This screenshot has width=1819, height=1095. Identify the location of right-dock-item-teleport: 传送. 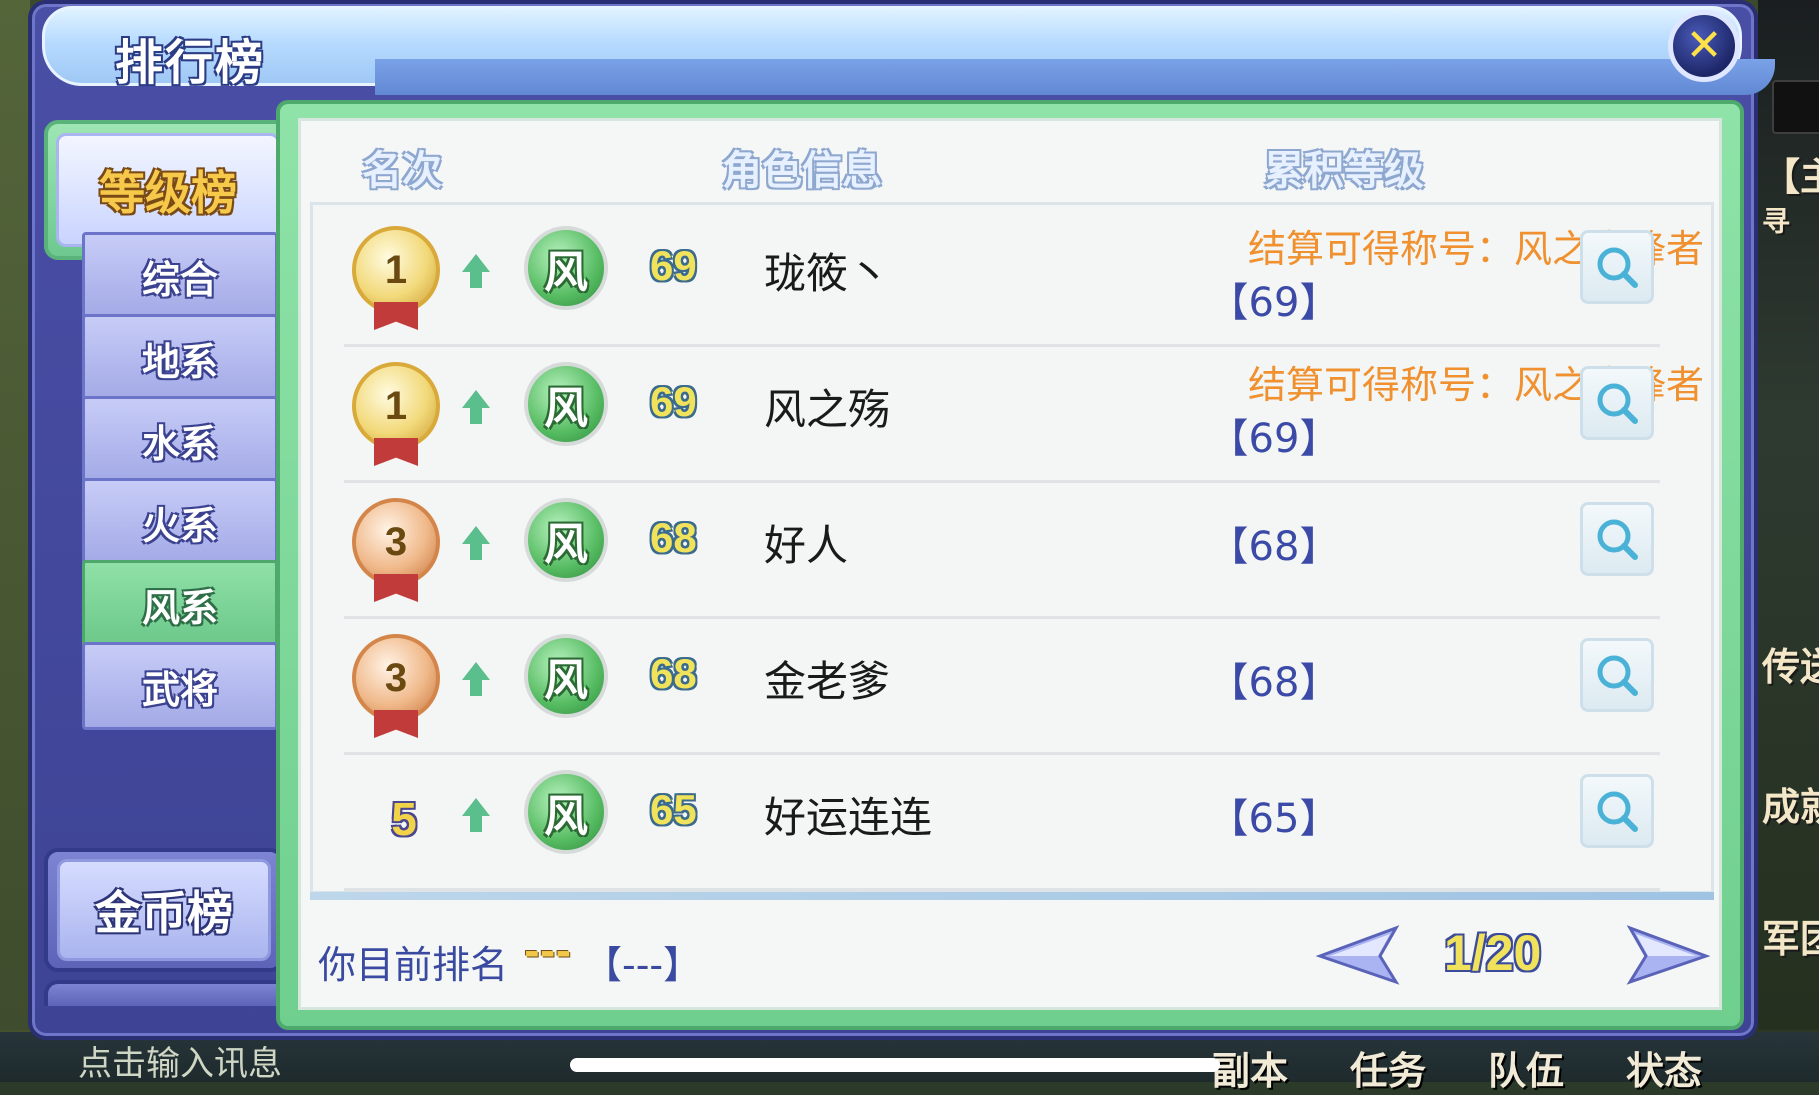
(1790, 663).